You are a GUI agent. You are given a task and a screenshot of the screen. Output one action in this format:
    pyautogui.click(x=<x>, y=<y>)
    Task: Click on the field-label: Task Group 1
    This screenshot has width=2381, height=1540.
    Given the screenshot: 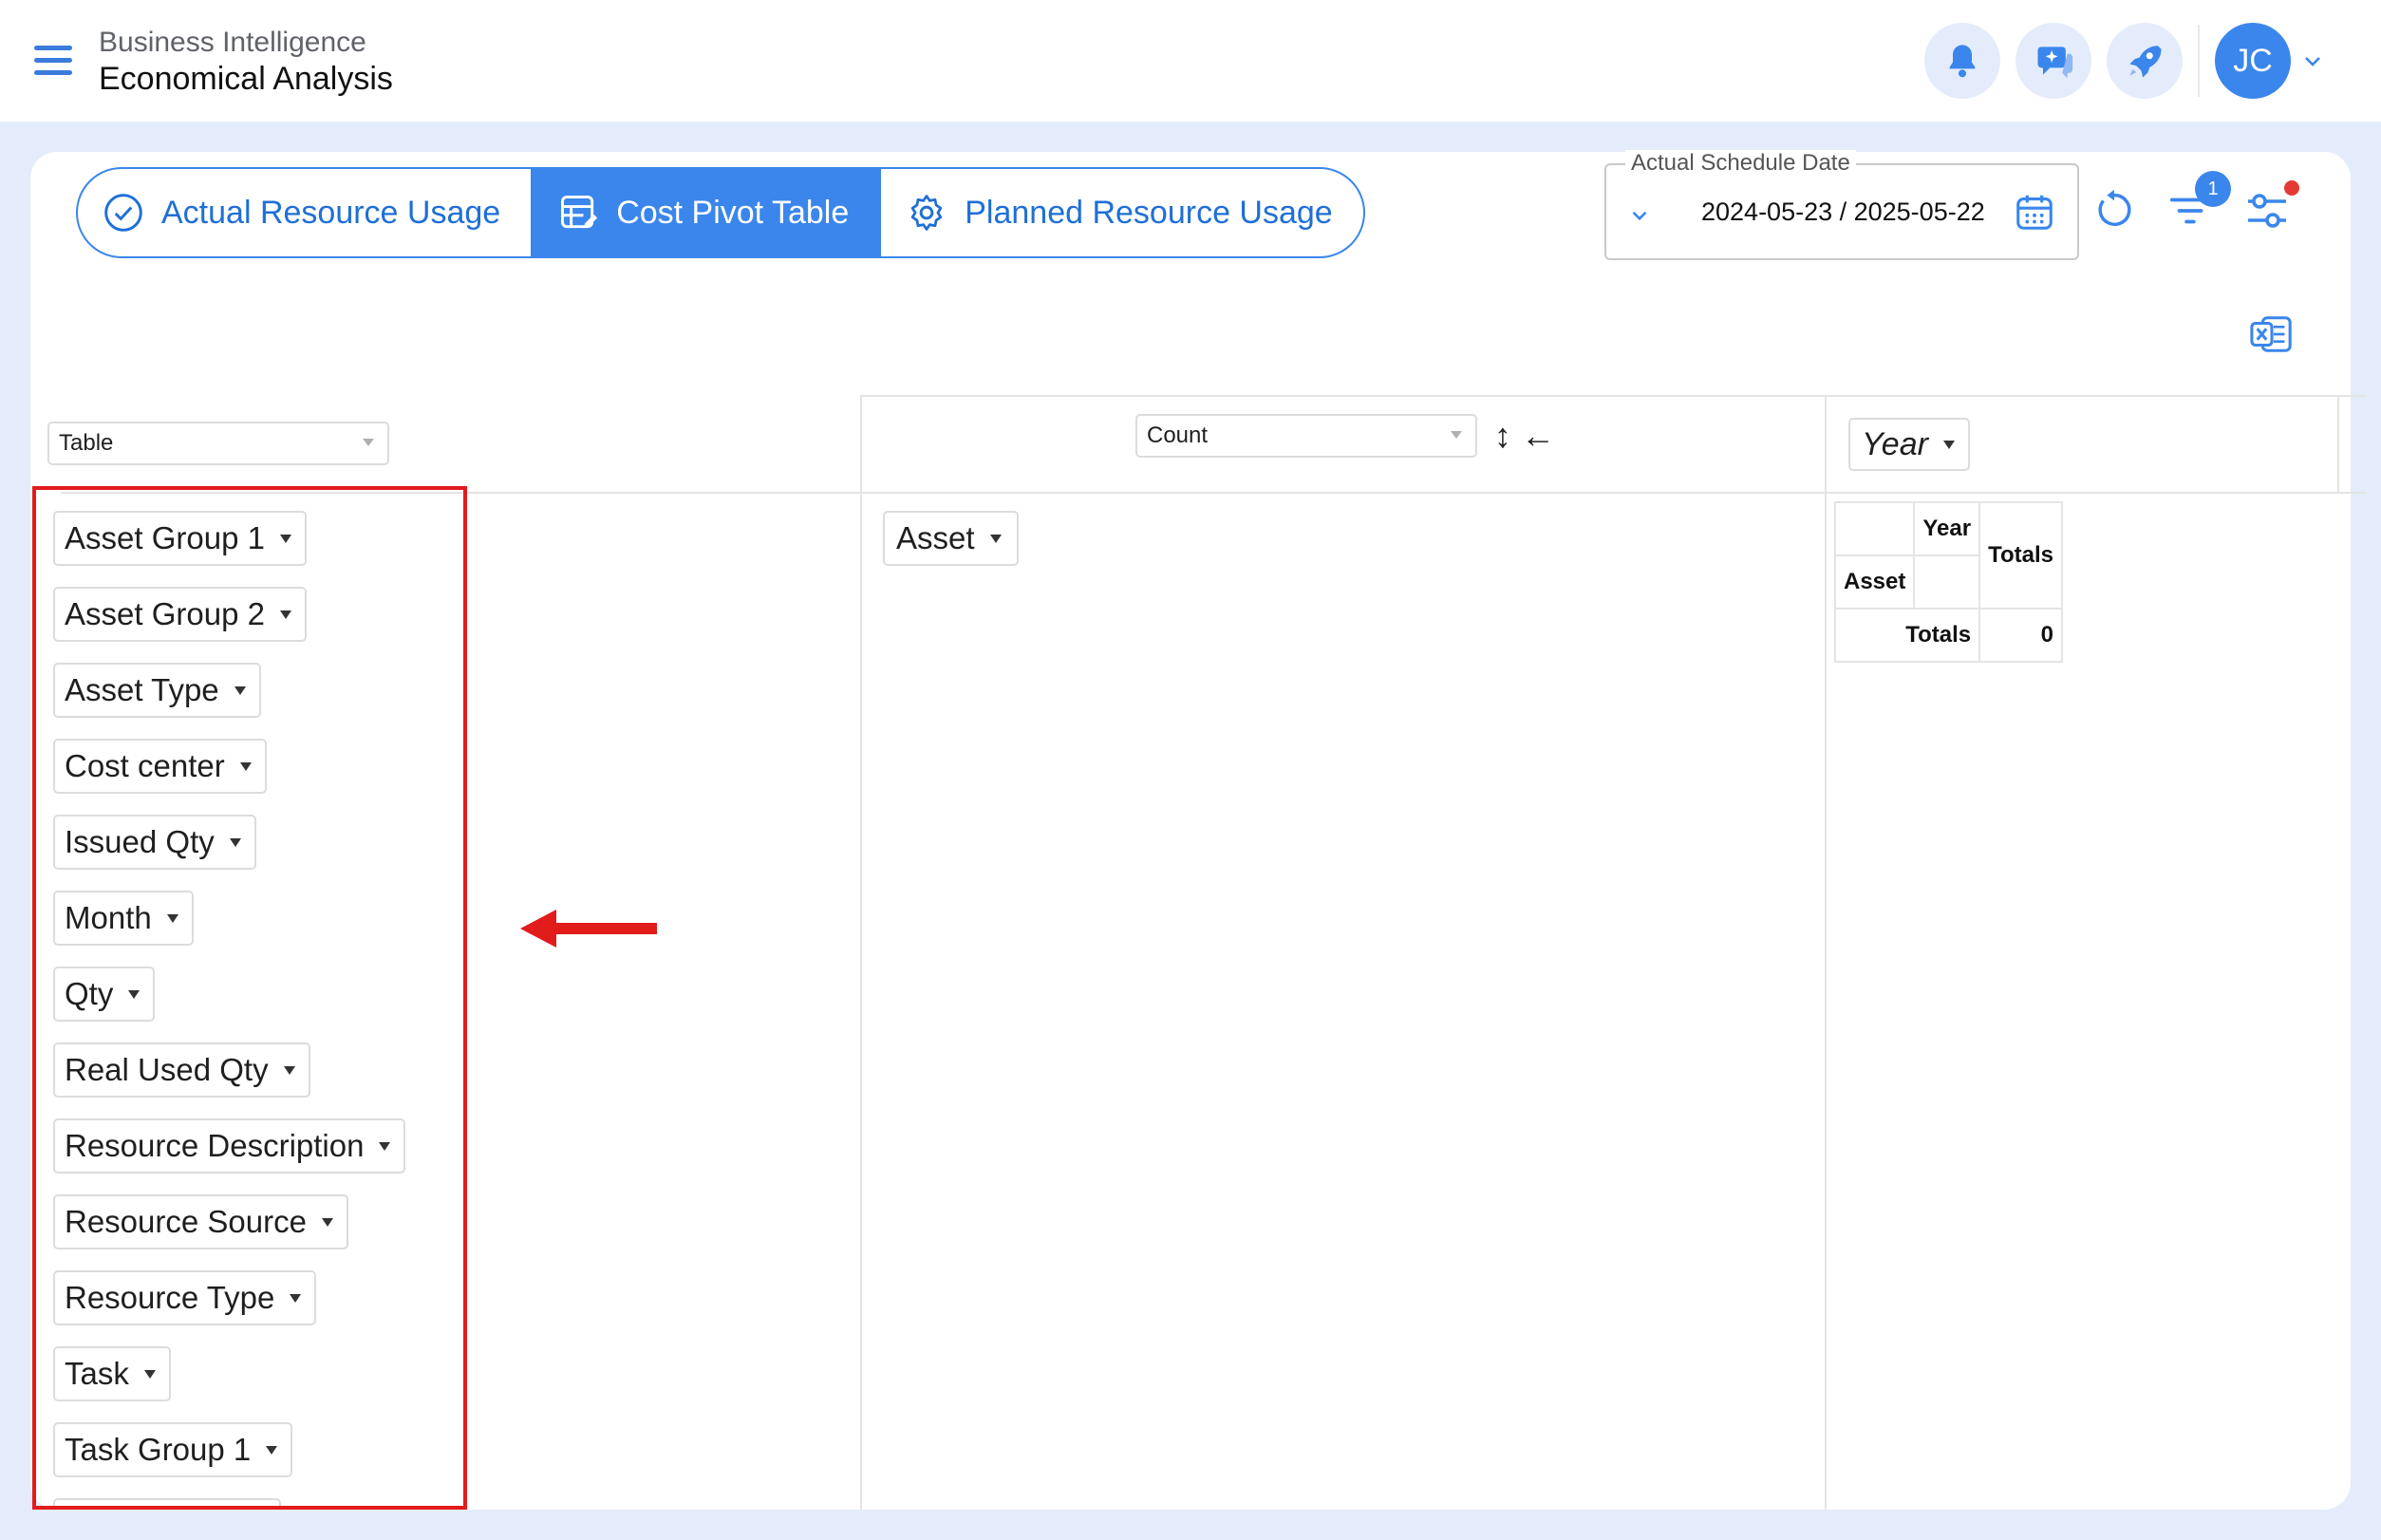 What is the action you would take?
    pyautogui.click(x=158, y=1449)
    